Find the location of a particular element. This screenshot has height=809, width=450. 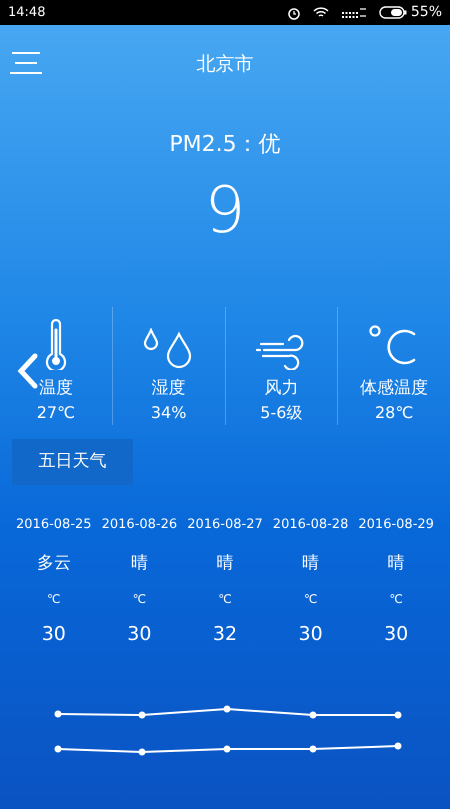

forecast-date: 2016-08-27 is located at coordinates (225, 525).